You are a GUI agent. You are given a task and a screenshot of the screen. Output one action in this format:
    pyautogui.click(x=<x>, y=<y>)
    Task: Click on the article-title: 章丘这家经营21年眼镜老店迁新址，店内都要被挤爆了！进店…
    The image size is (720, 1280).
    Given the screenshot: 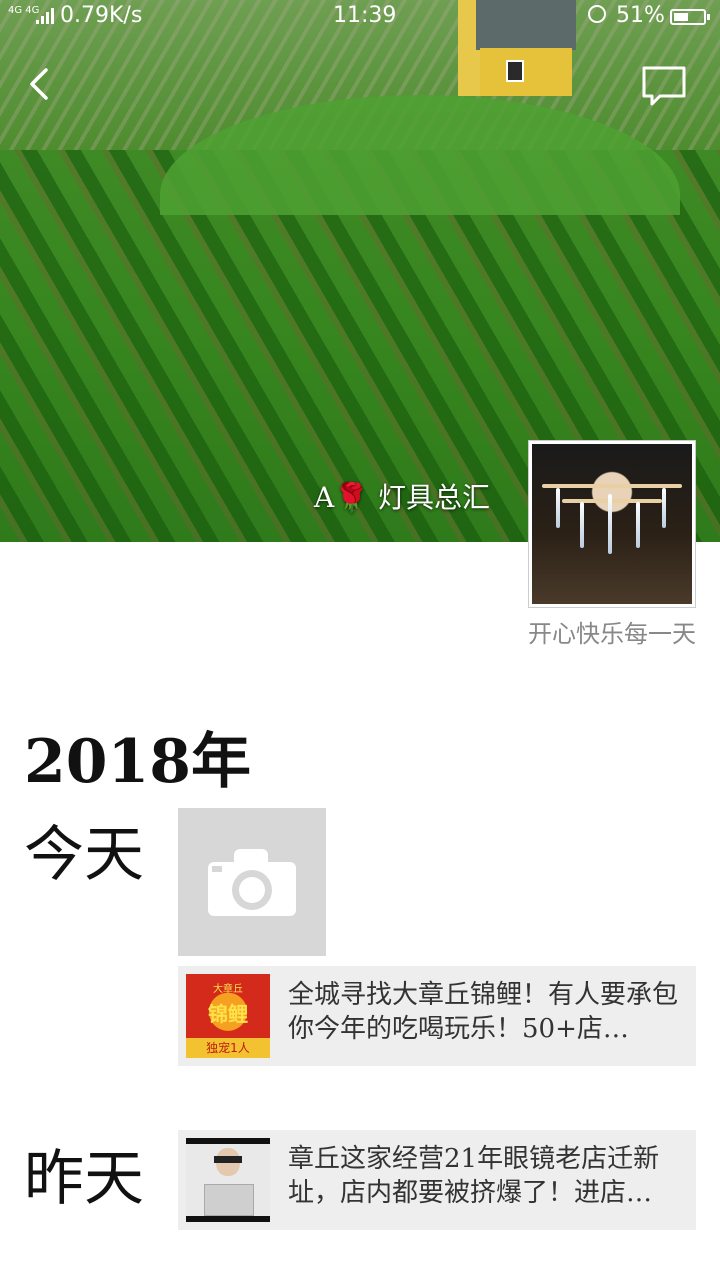 What is the action you would take?
    pyautogui.click(x=474, y=1176)
    